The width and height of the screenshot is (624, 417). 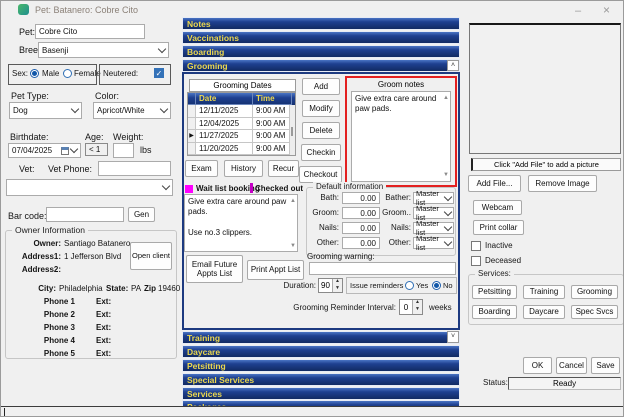 I want to click on birthdate-input: 07/04/2025, so click(x=44, y=150).